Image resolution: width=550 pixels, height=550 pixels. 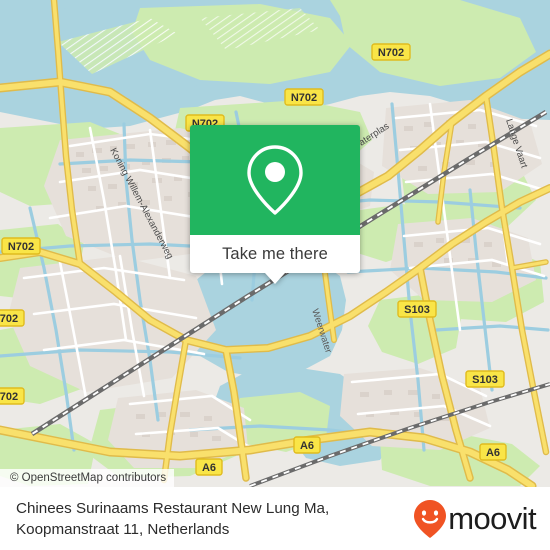 I want to click on take-me-there-label: Take me there, so click(x=275, y=253).